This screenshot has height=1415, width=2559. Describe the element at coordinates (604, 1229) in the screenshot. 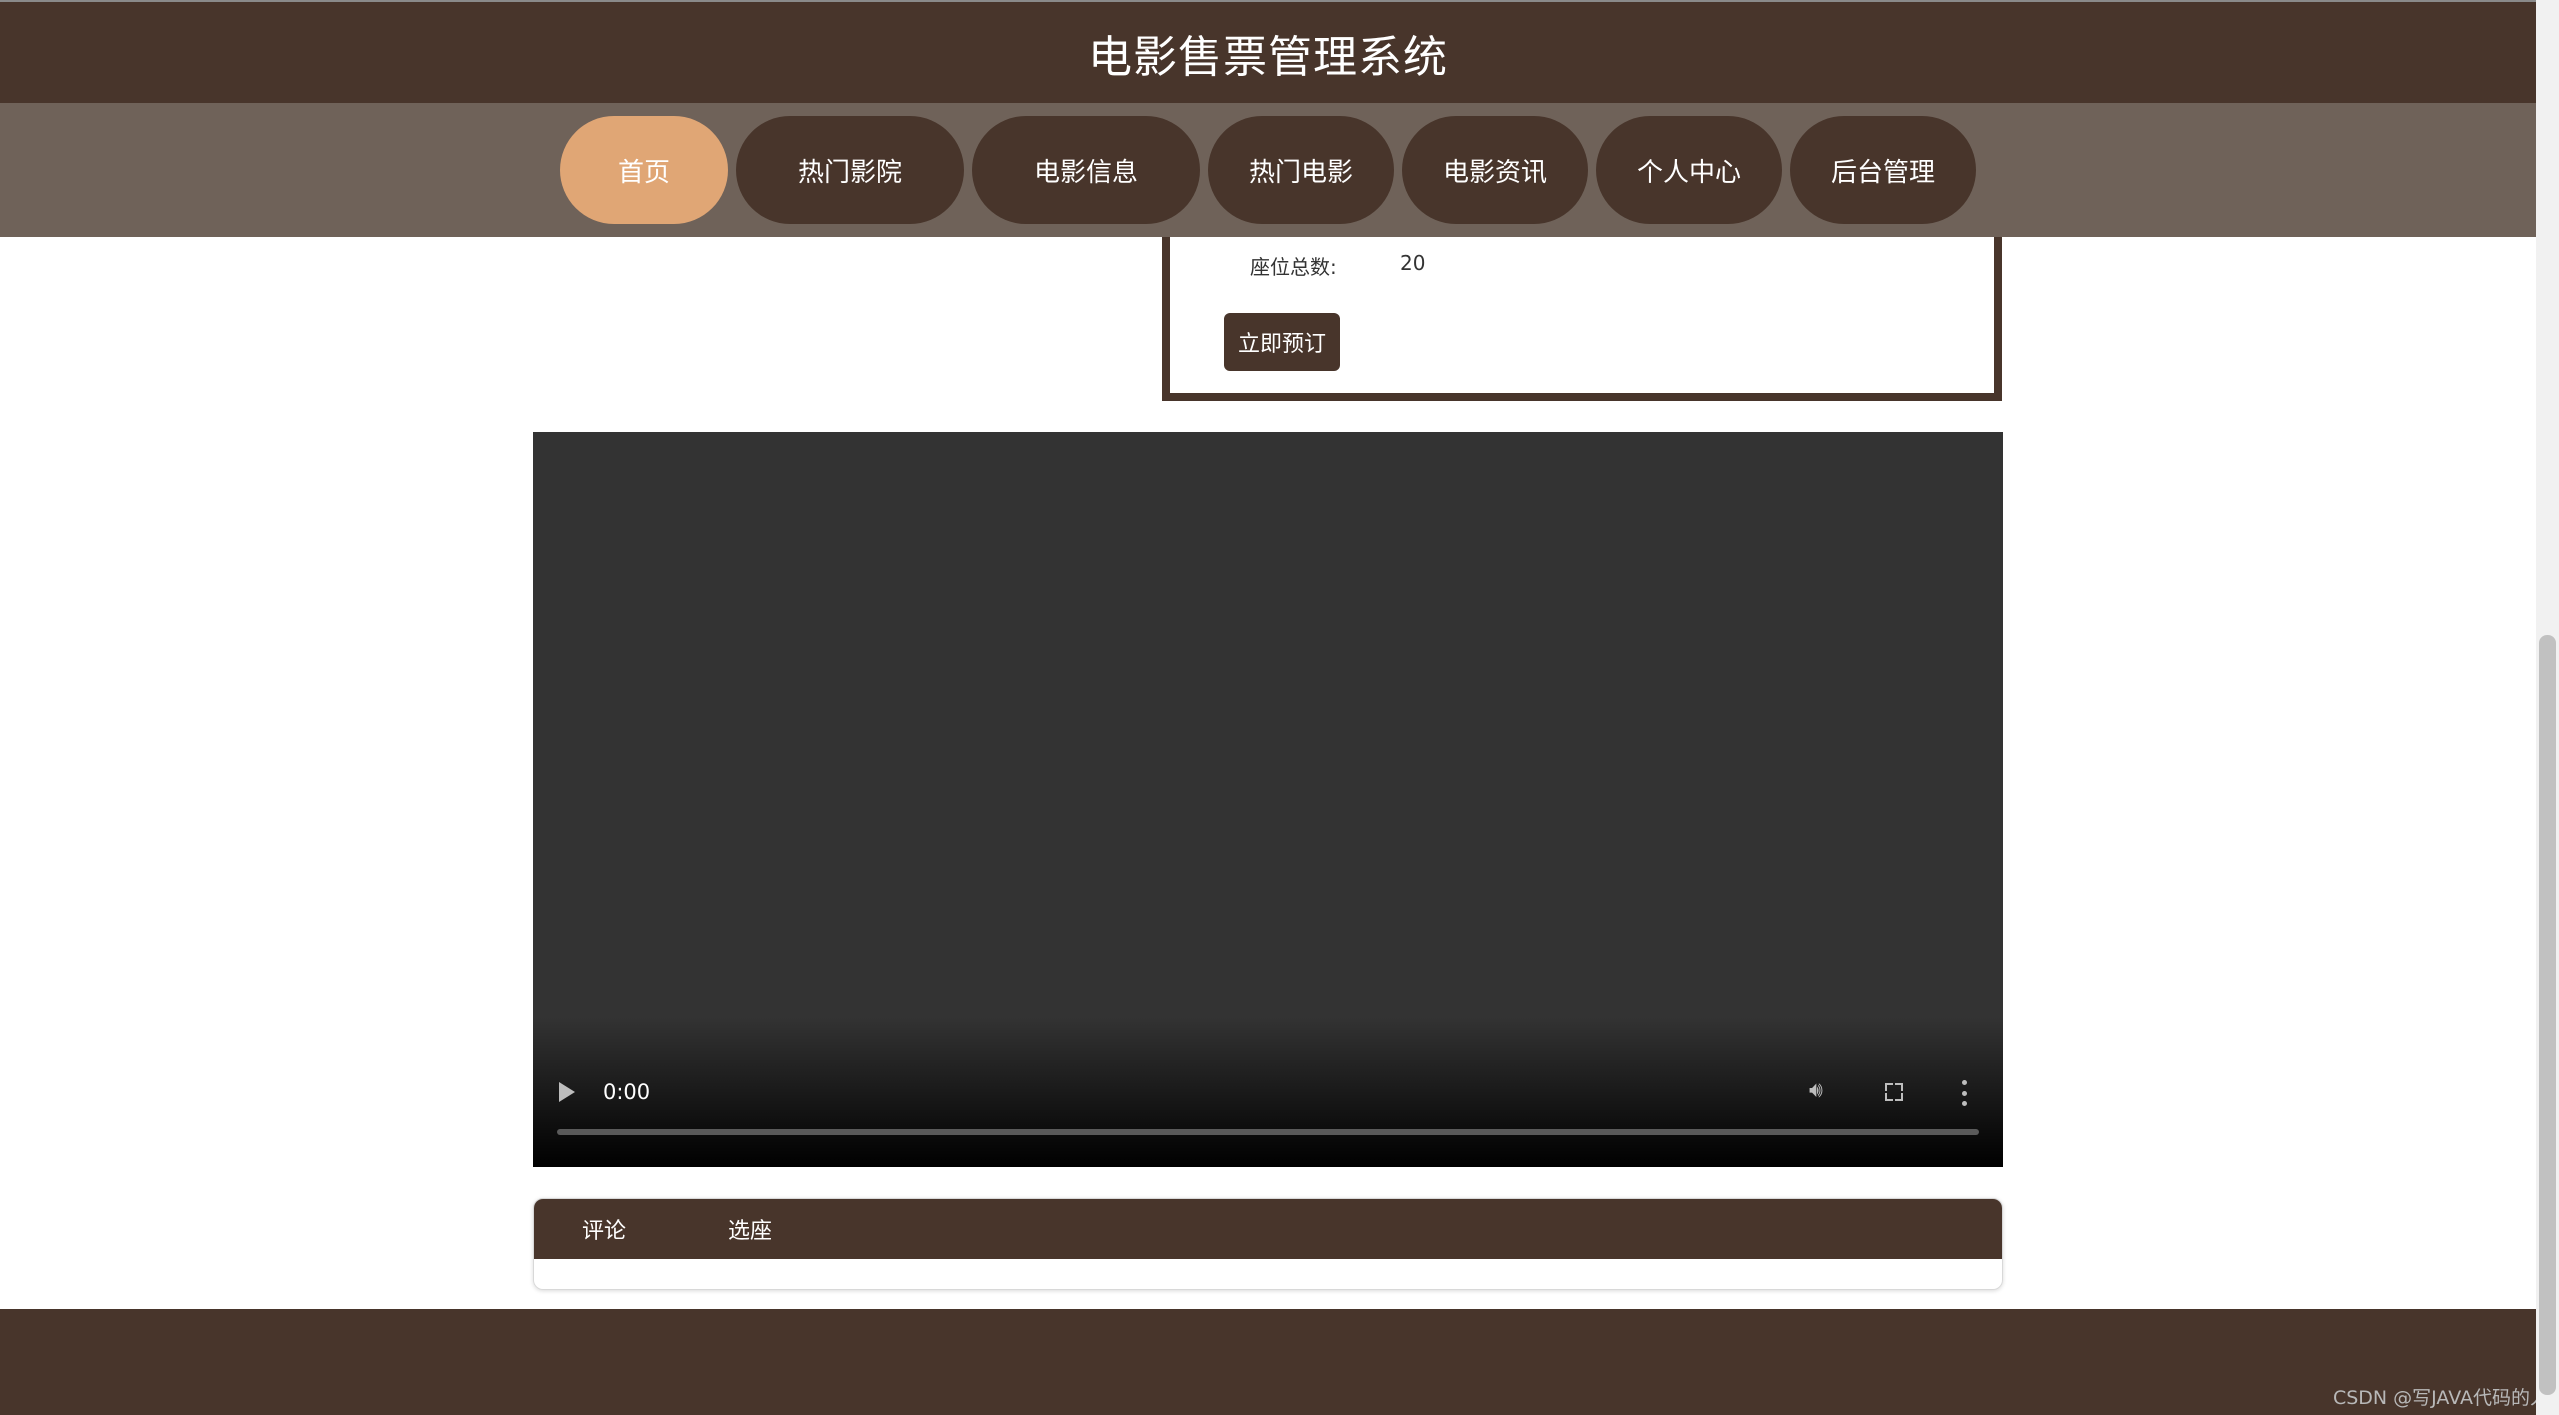

I see `tab-comments: 评论` at that location.